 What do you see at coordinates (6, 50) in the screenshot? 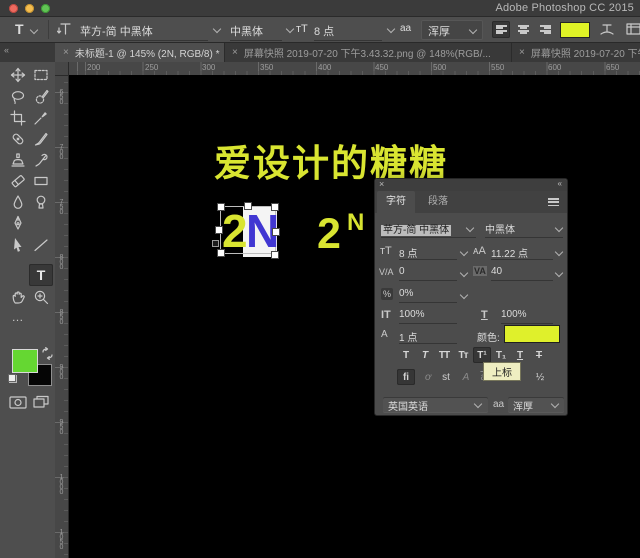
I see `toolbar-collapse-icon: «` at bounding box center [6, 50].